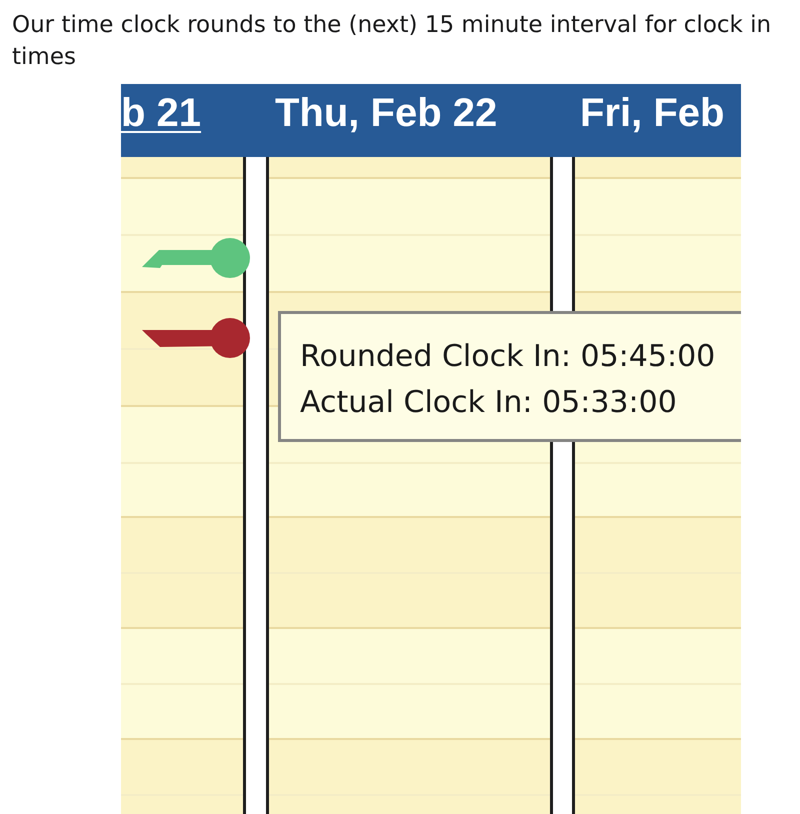 This screenshot has height=814, width=800. What do you see at coordinates (392, 41) in the screenshot?
I see `post-title: Our time clock rounds to the (next) 15 minute interval for clock in times` at bounding box center [392, 41].